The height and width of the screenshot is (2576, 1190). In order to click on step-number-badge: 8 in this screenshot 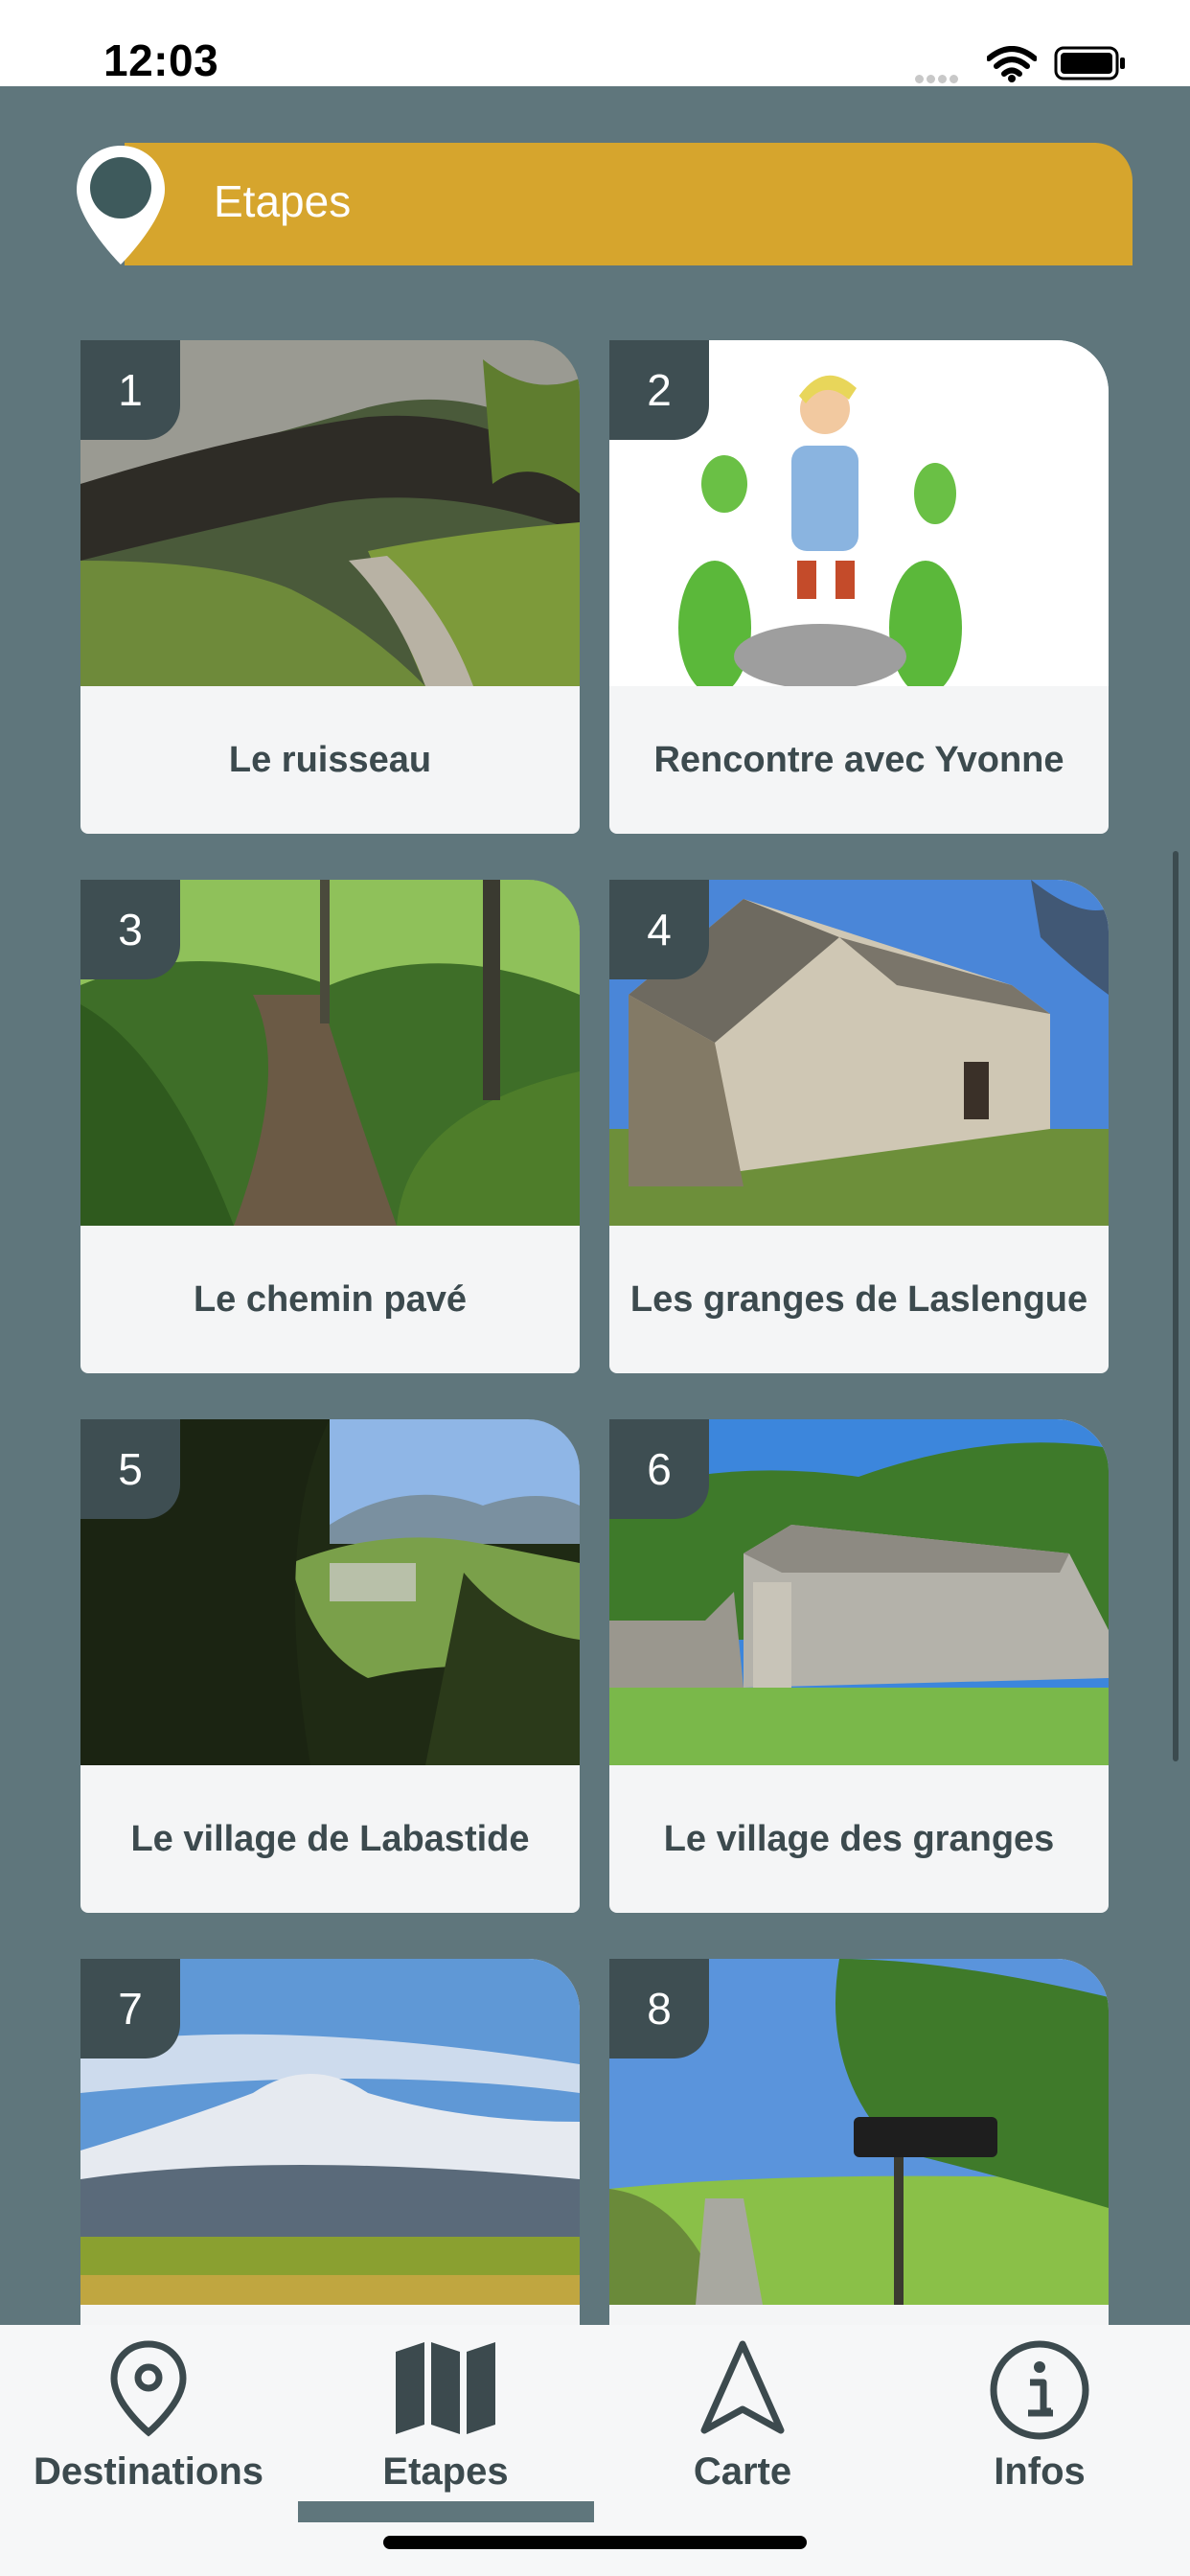, I will do `click(659, 2008)`.